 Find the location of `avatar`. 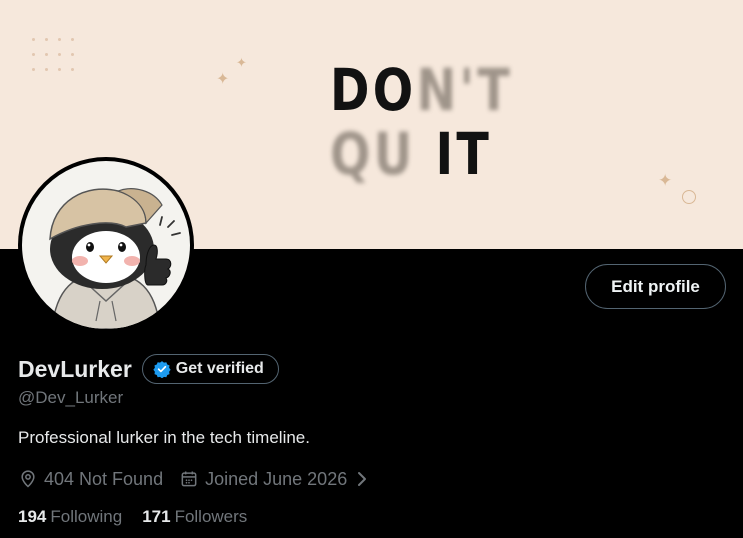

avatar is located at coordinates (106, 245).